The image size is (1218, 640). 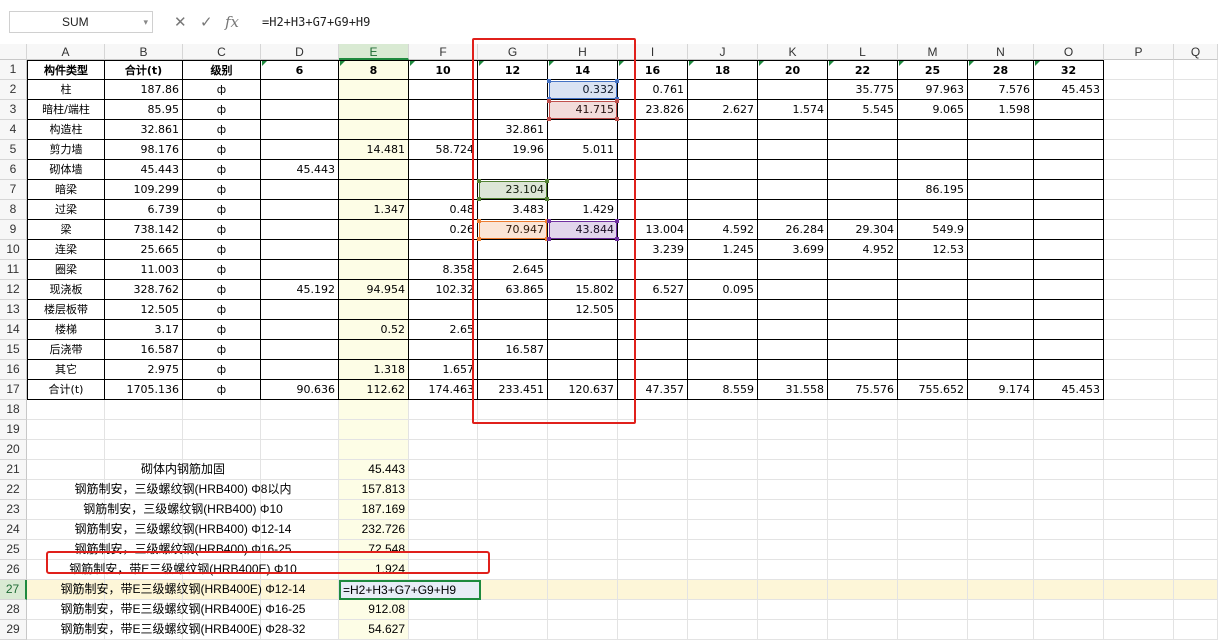 I want to click on table-cell: 1.598, so click(x=1001, y=110).